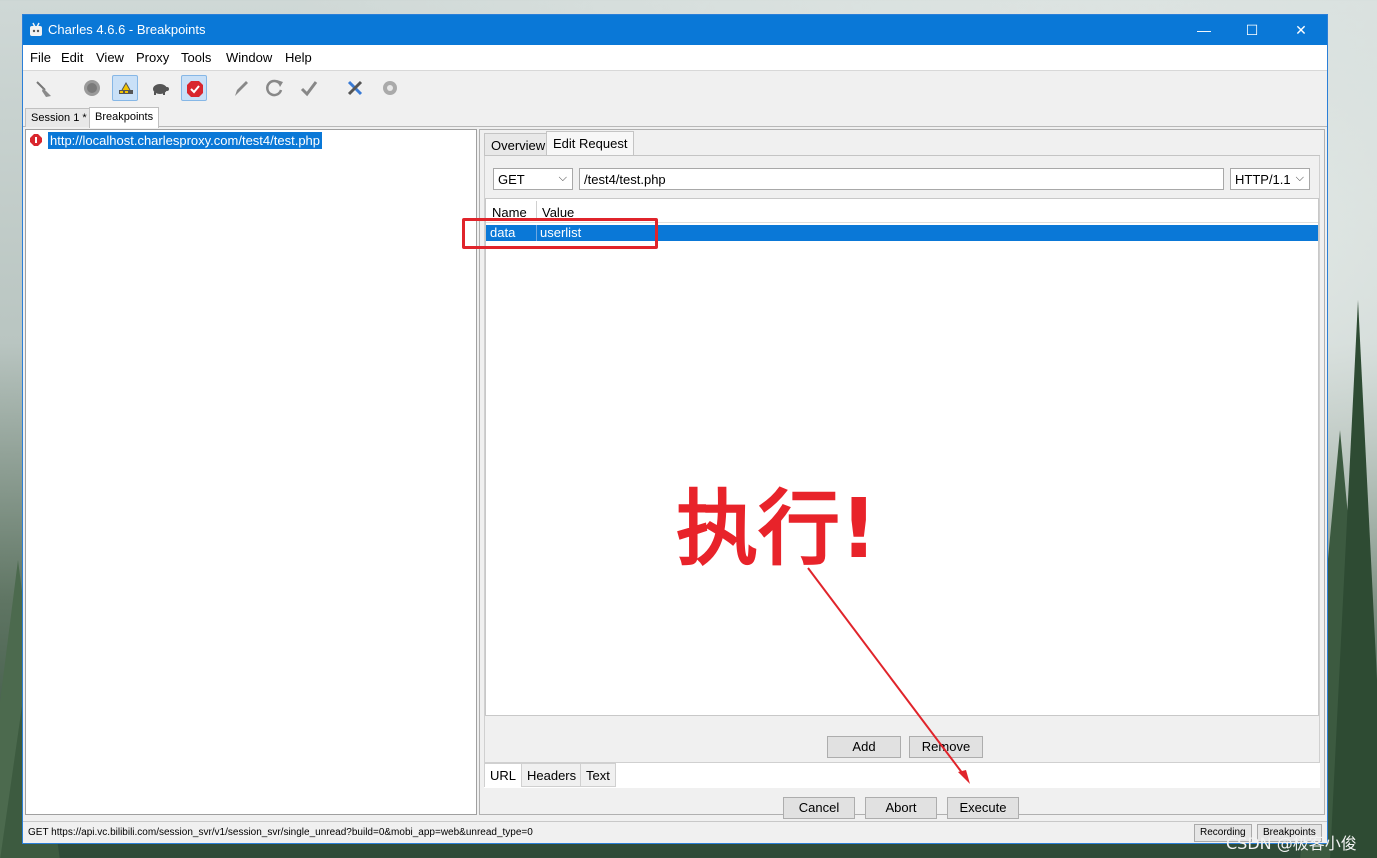  What do you see at coordinates (888, 675) in the screenshot?
I see `annotation-arrow` at bounding box center [888, 675].